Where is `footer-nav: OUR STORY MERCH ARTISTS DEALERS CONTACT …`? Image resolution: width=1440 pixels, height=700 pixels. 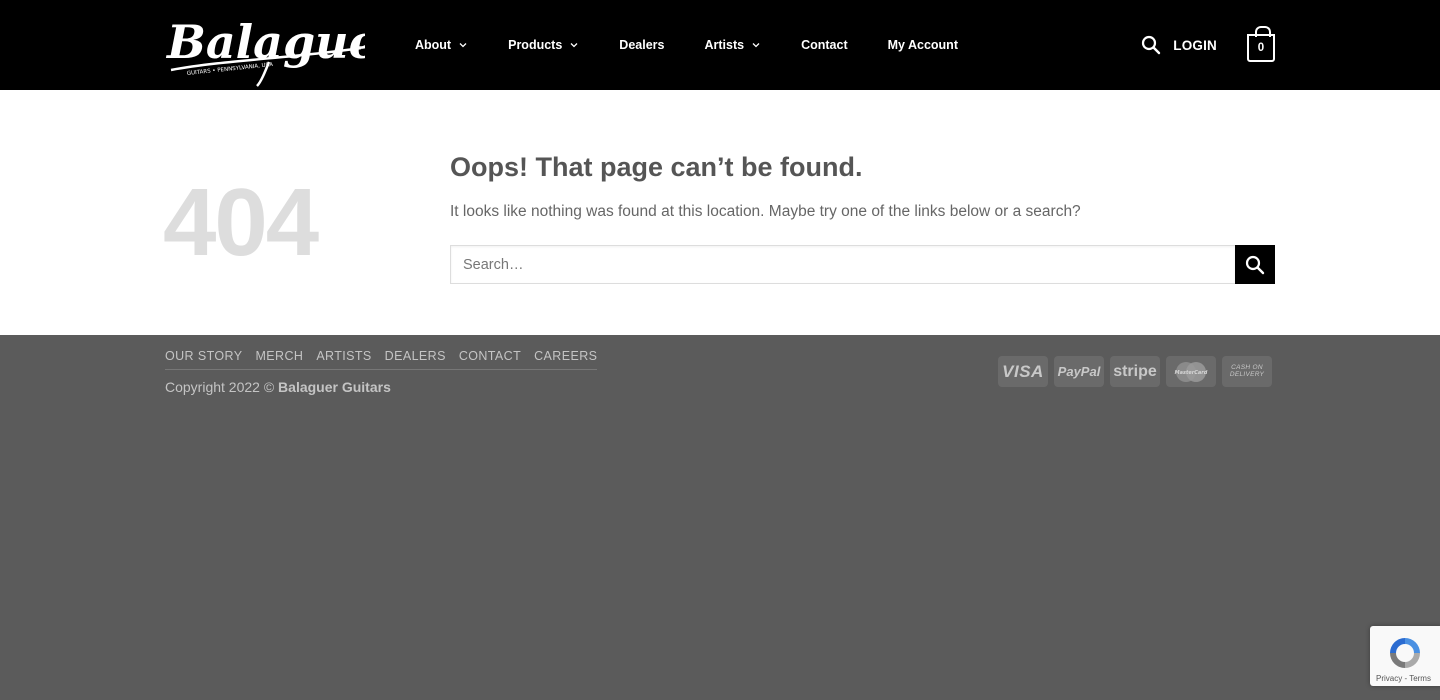
footer-nav: OUR STORY MERCH ARTISTS DEALERS CONTACT … is located at coordinates (381, 359).